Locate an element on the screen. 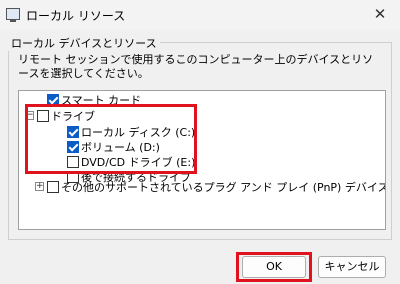 The image size is (400, 284). tree-item-label: その他のサポートされているプラグ アンド プレイ (PnP) デバイス is located at coordinates (223, 187).